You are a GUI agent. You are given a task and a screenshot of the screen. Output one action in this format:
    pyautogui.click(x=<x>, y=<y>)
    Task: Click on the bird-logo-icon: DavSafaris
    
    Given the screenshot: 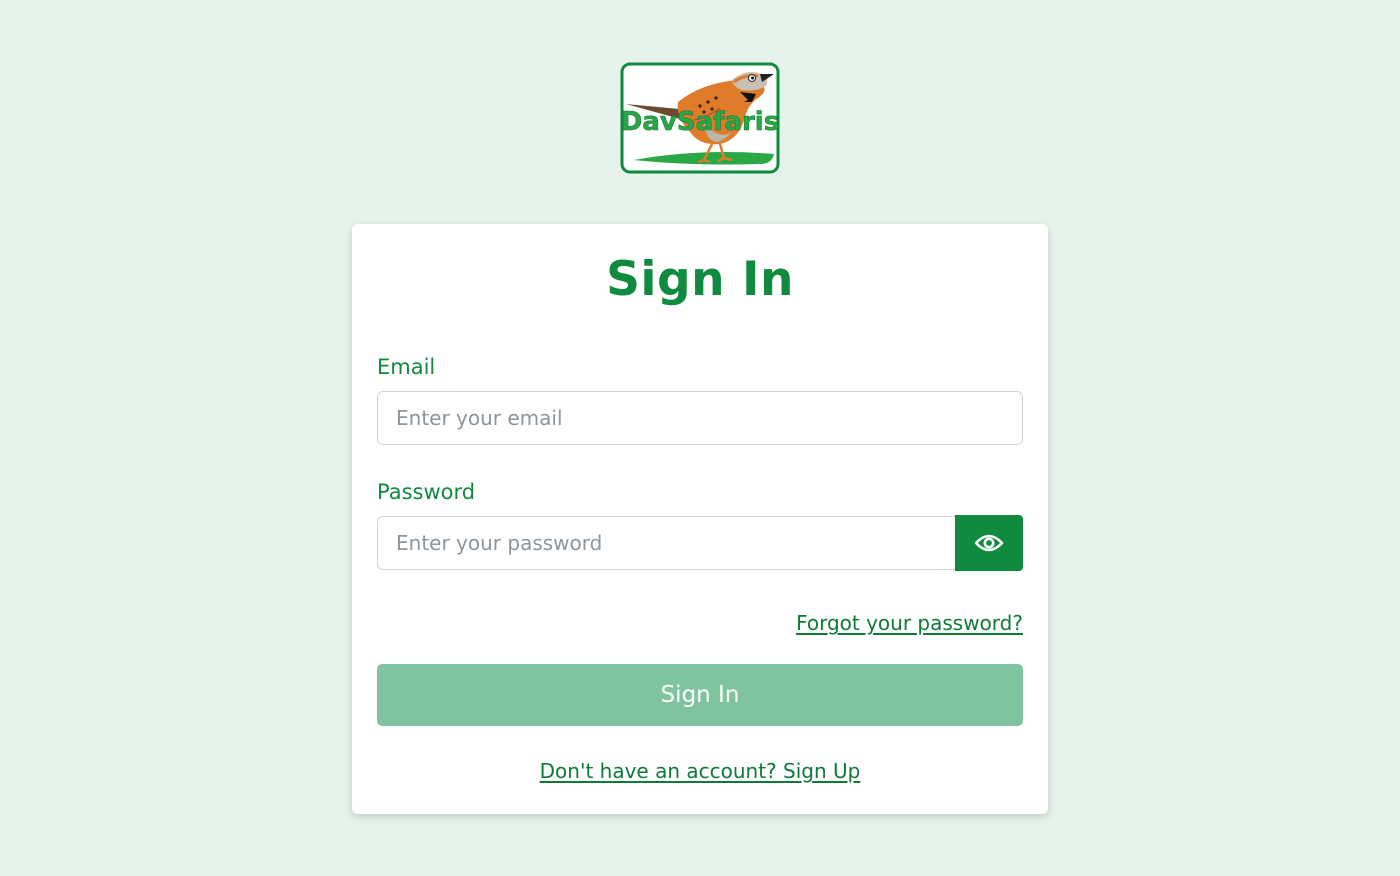 What is the action you would take?
    pyautogui.click(x=700, y=118)
    